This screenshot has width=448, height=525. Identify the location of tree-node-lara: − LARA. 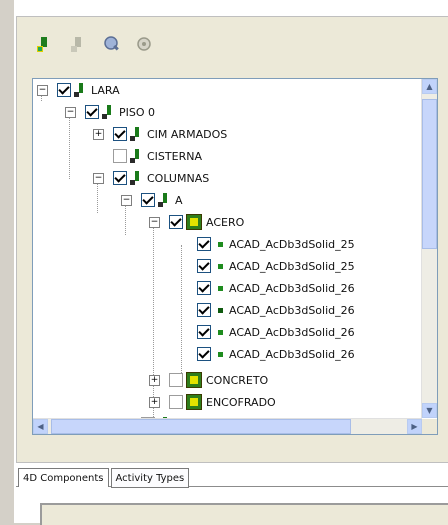
(78, 90).